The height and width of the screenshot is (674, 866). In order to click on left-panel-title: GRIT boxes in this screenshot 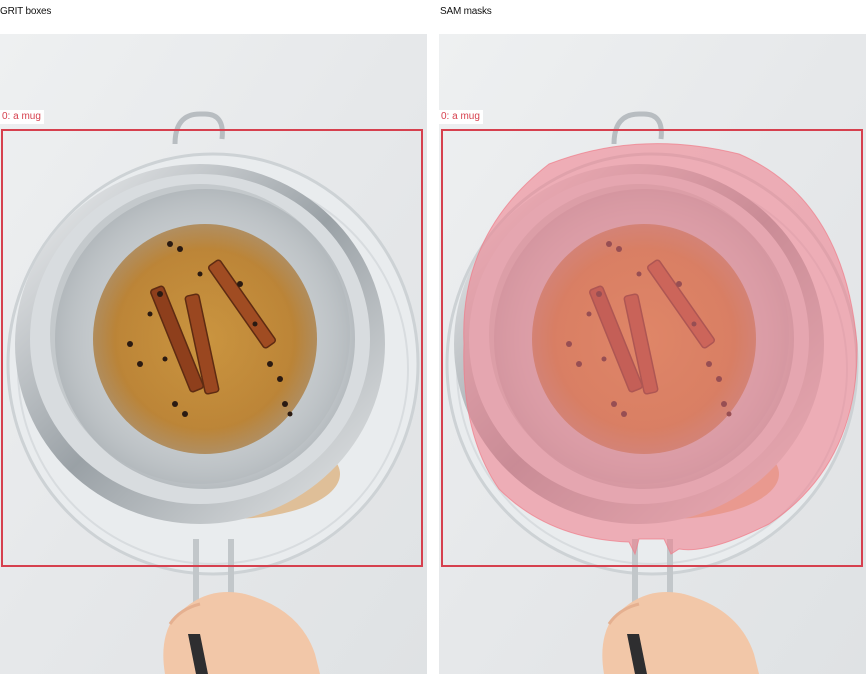, I will do `click(26, 11)`.